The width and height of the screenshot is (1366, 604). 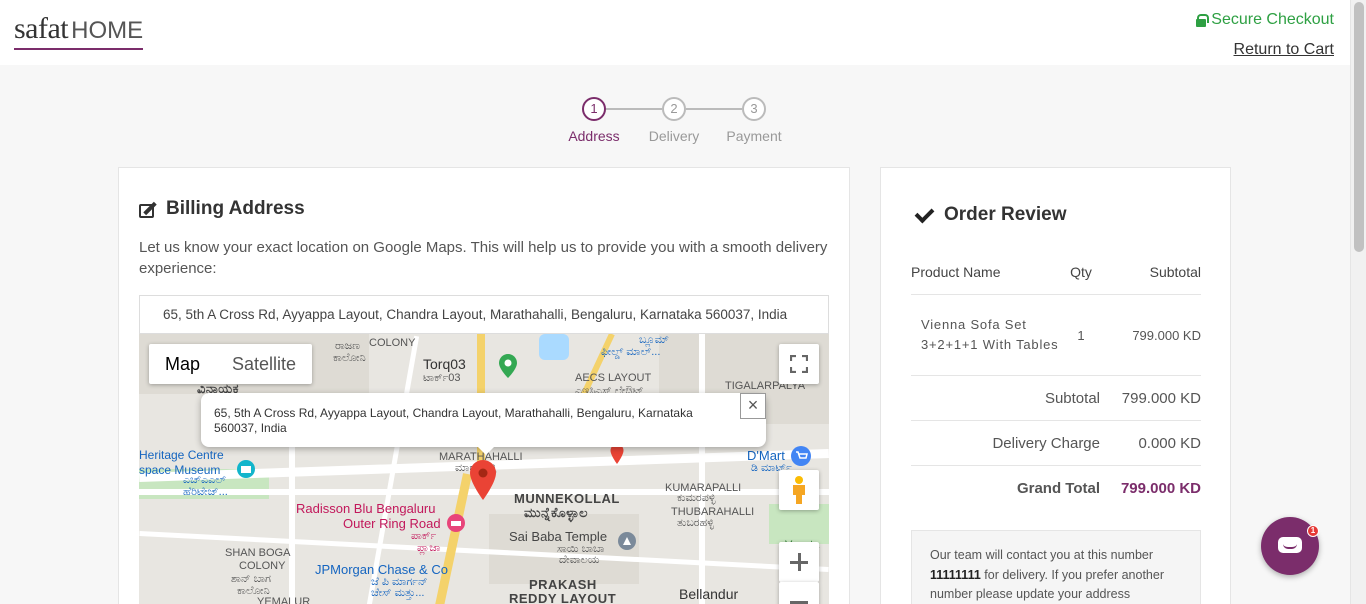 I want to click on secure-checkout-label: Secure Checkout, so click(x=1272, y=19).